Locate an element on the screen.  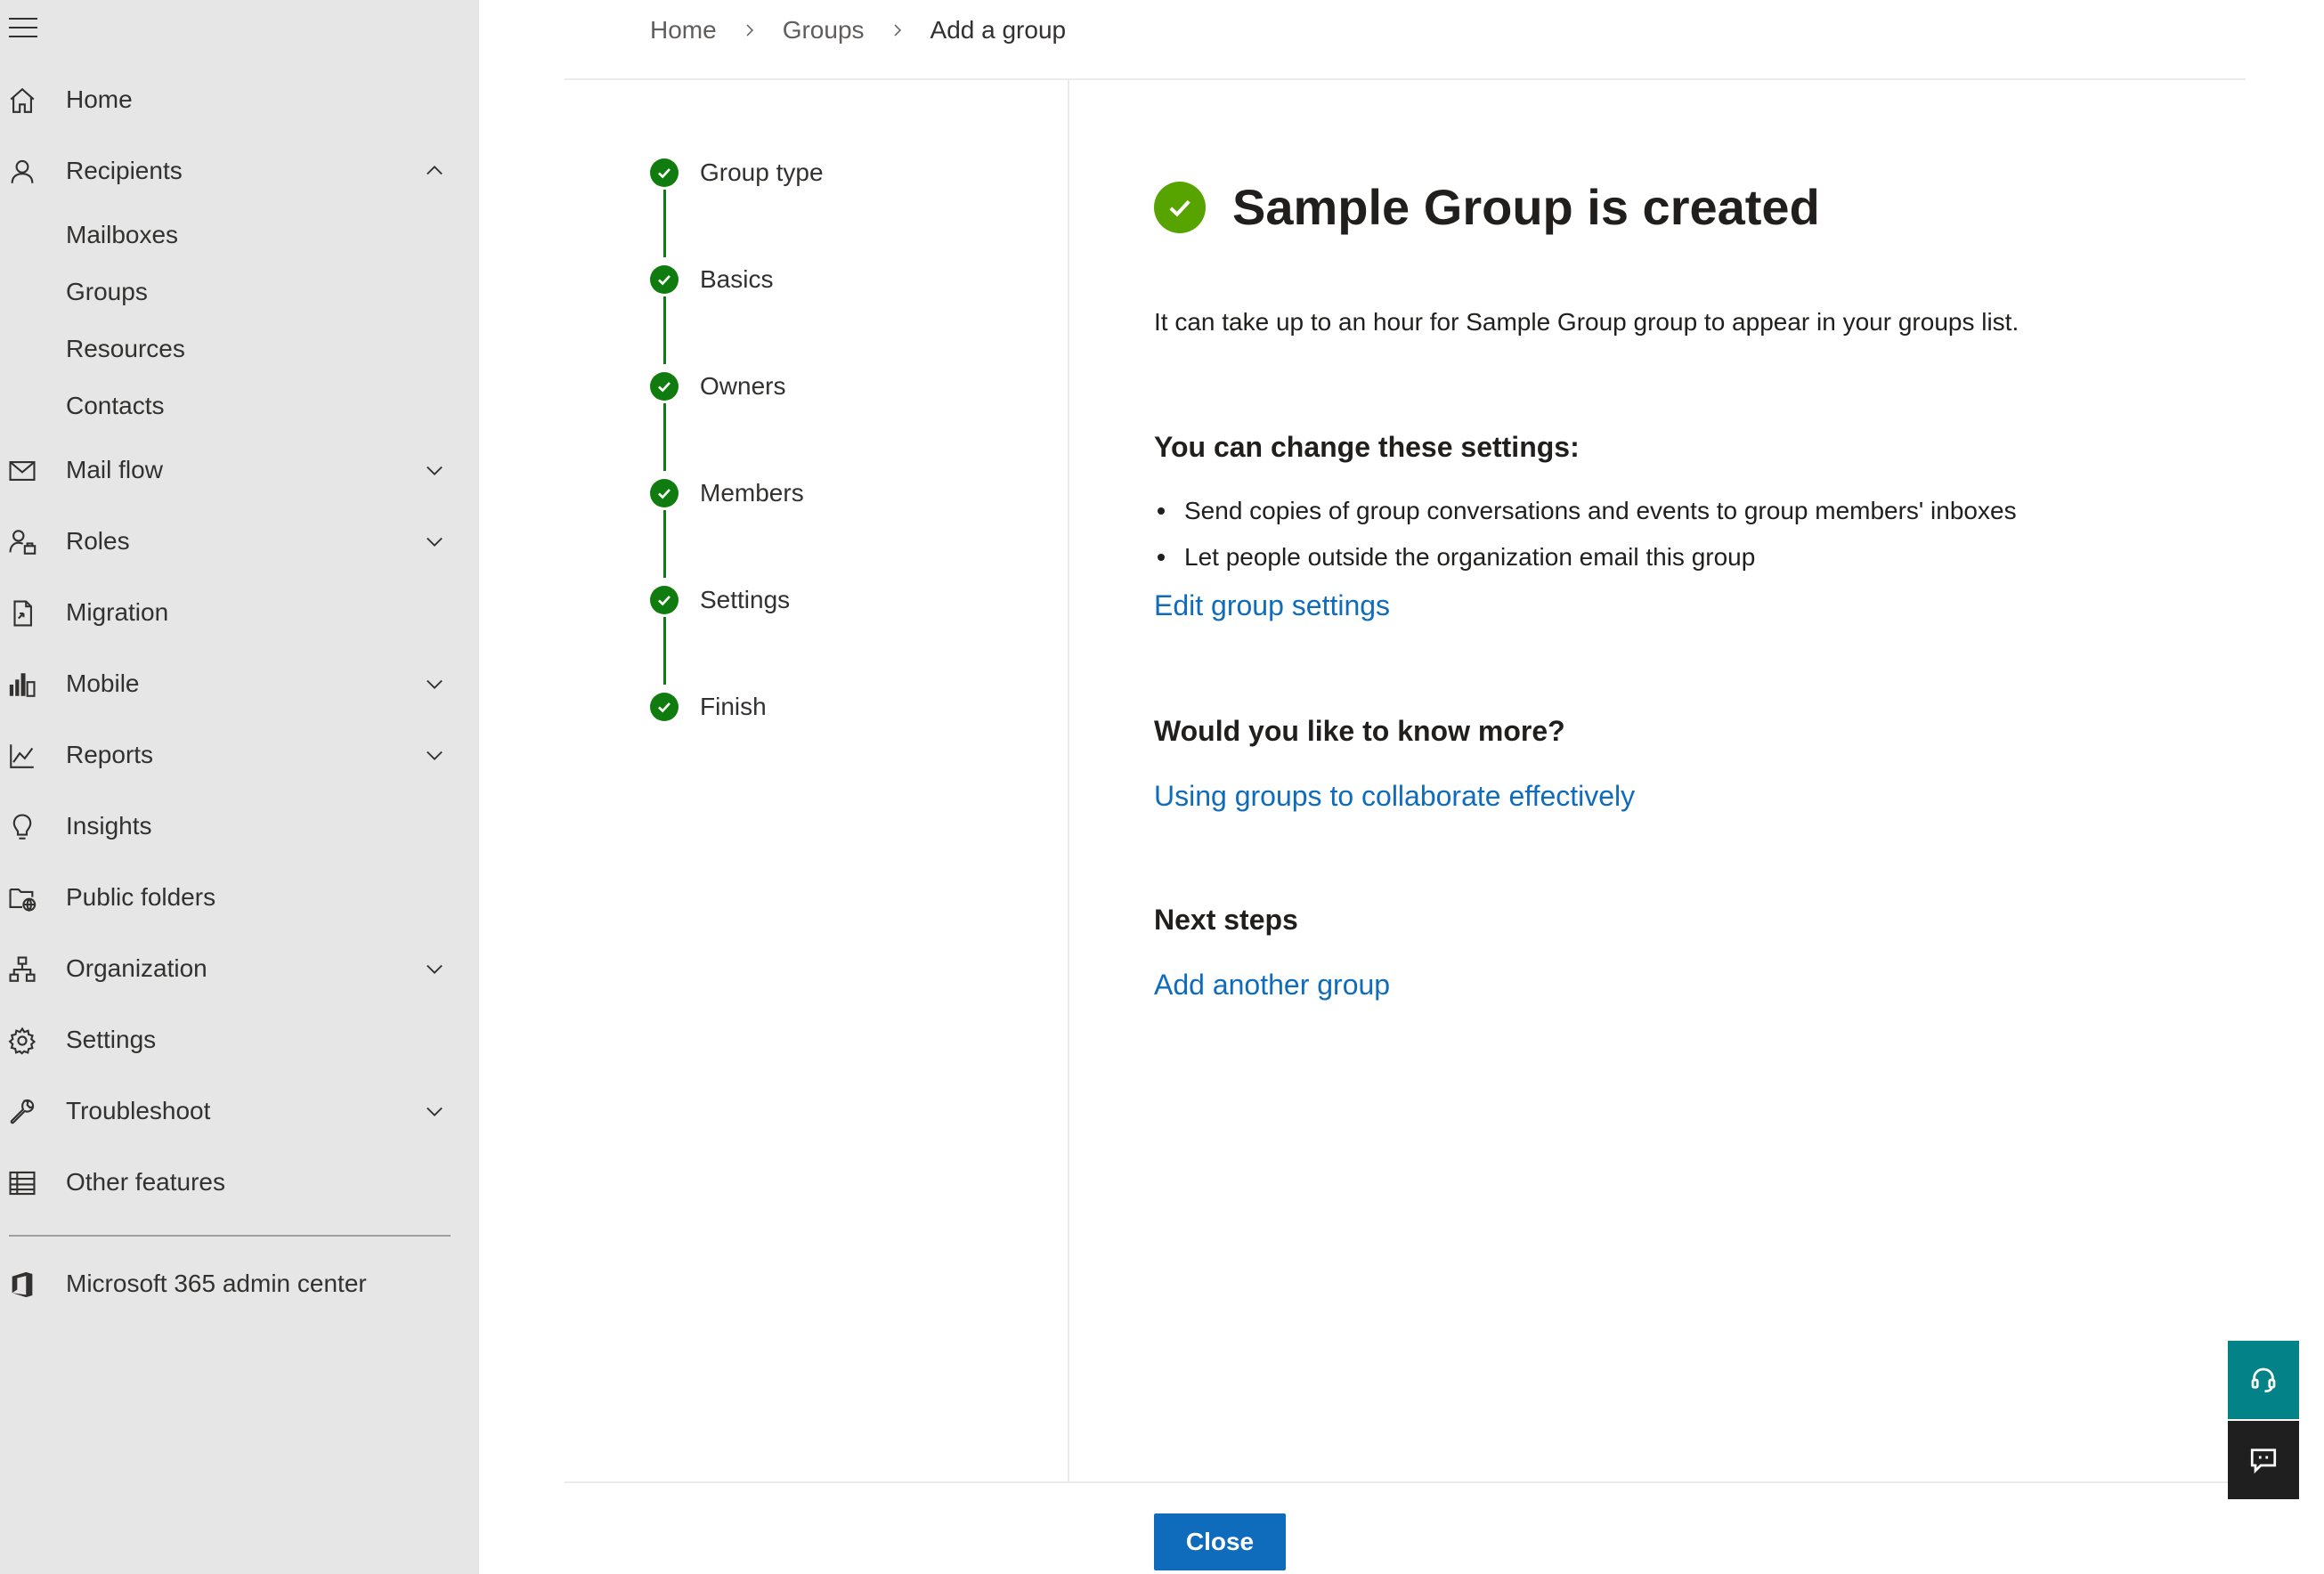
table-icon is located at coordinates (22, 1183).